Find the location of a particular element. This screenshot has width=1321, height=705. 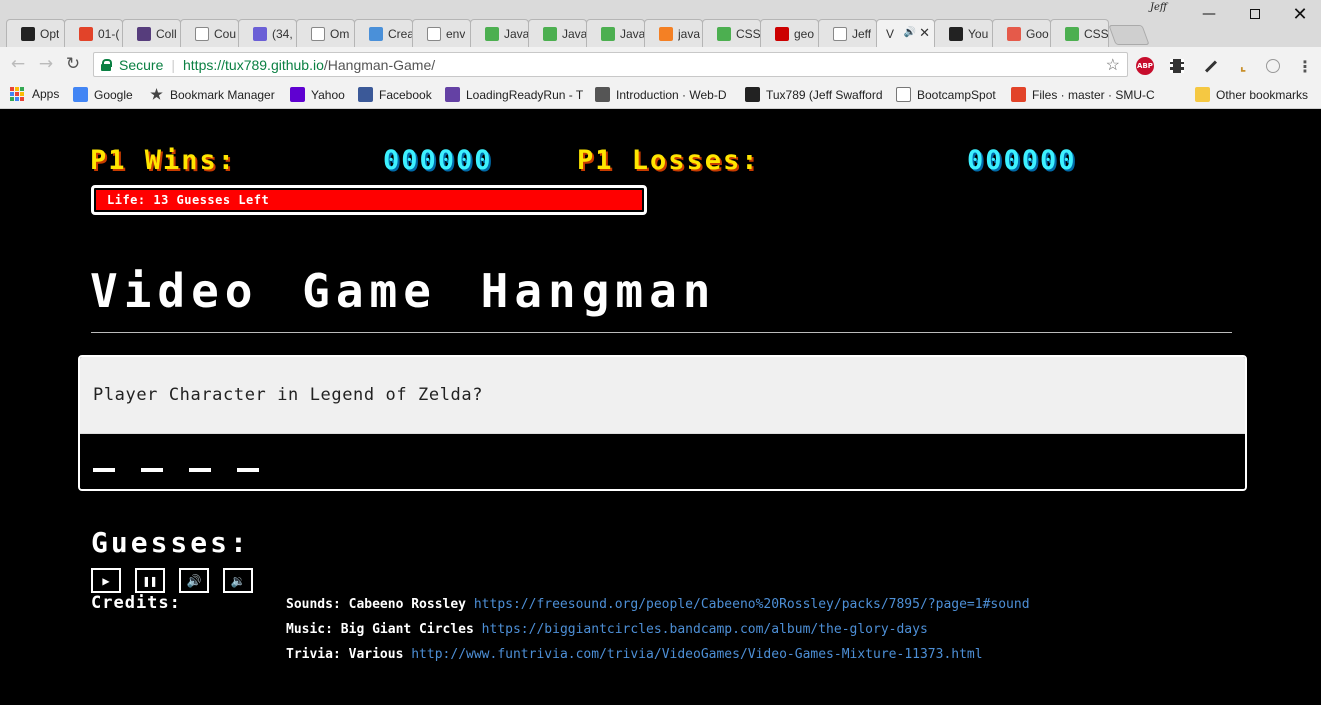

tab-title: java is located at coordinates (689, 33).